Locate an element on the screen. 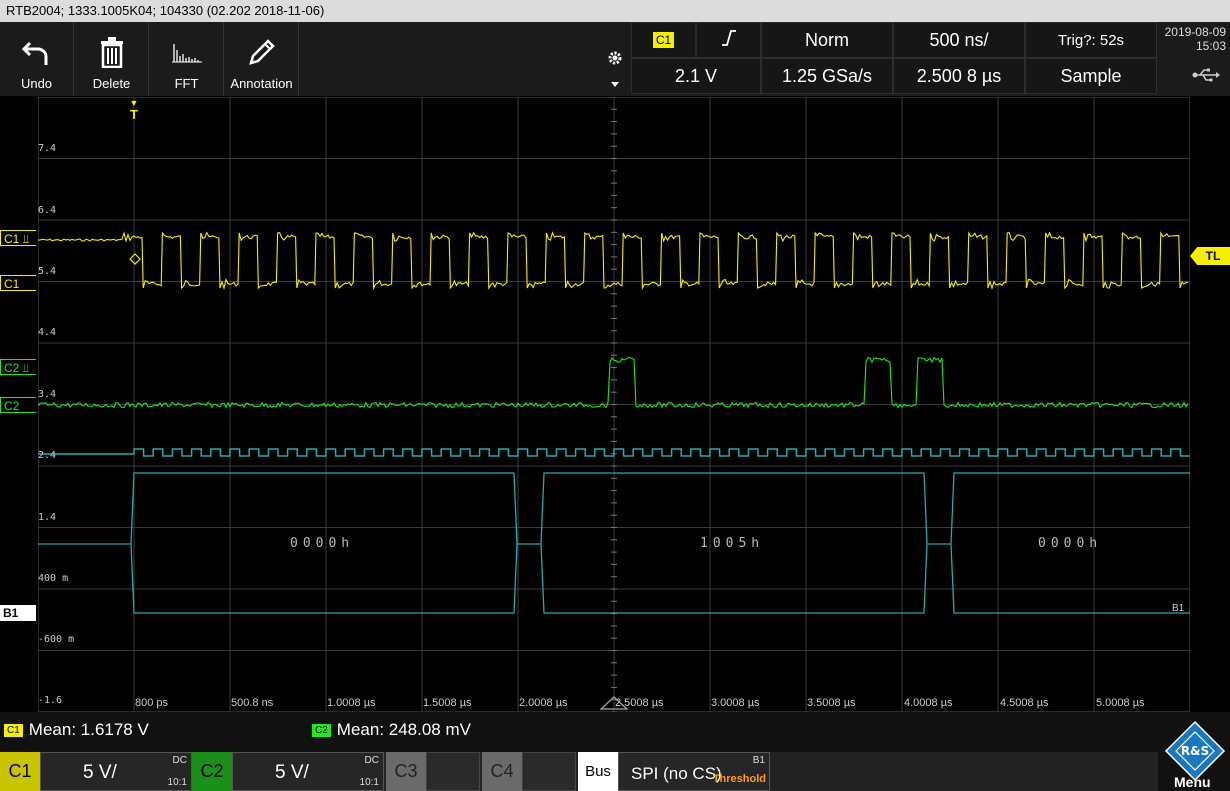 This screenshot has height=791, width=1230. trigger-position-marker: ▼ T is located at coordinates (134, 109).